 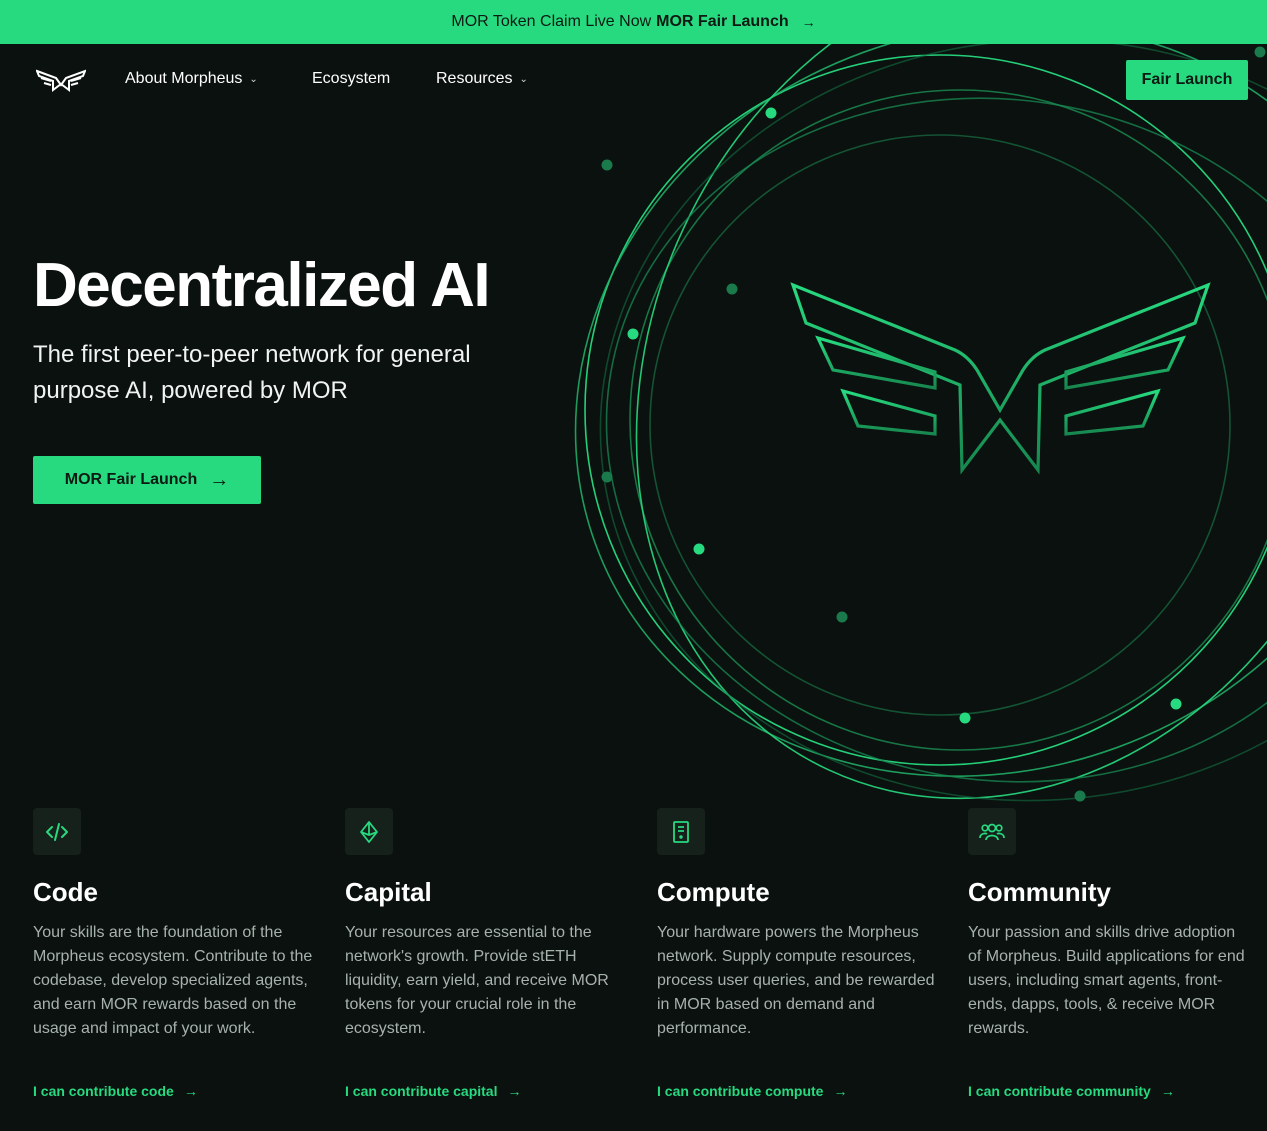 I want to click on nav-resources-label: Resources, so click(x=474, y=78).